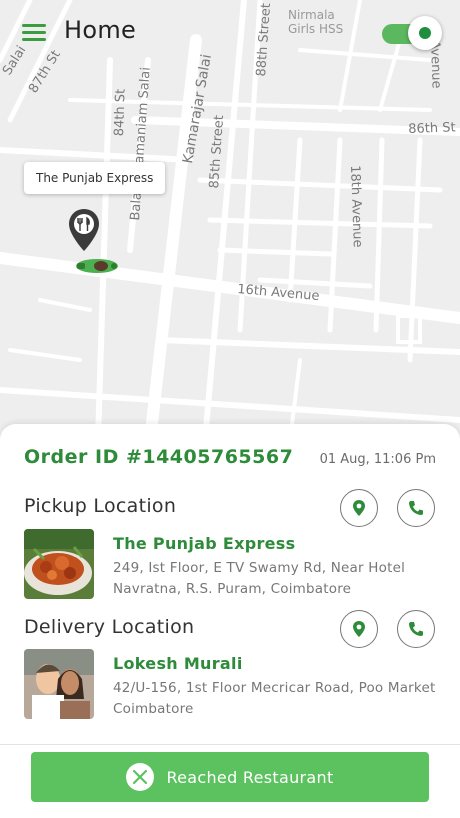  Describe the element at coordinates (377, 459) in the screenshot. I see `order-time: 01 Aug, 11:06 Pm` at that location.